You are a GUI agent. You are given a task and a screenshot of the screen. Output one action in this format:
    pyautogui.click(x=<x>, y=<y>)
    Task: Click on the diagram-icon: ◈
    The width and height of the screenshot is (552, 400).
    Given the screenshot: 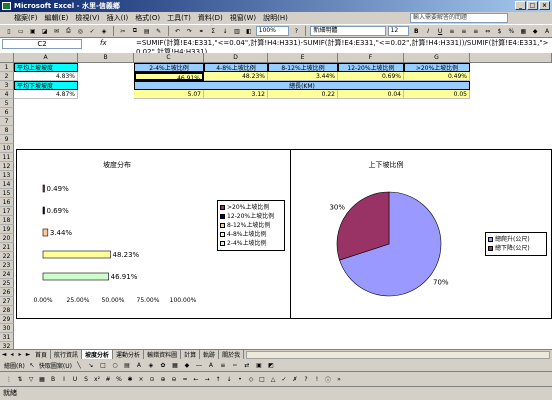 What is the action you would take?
    pyautogui.click(x=151, y=365)
    